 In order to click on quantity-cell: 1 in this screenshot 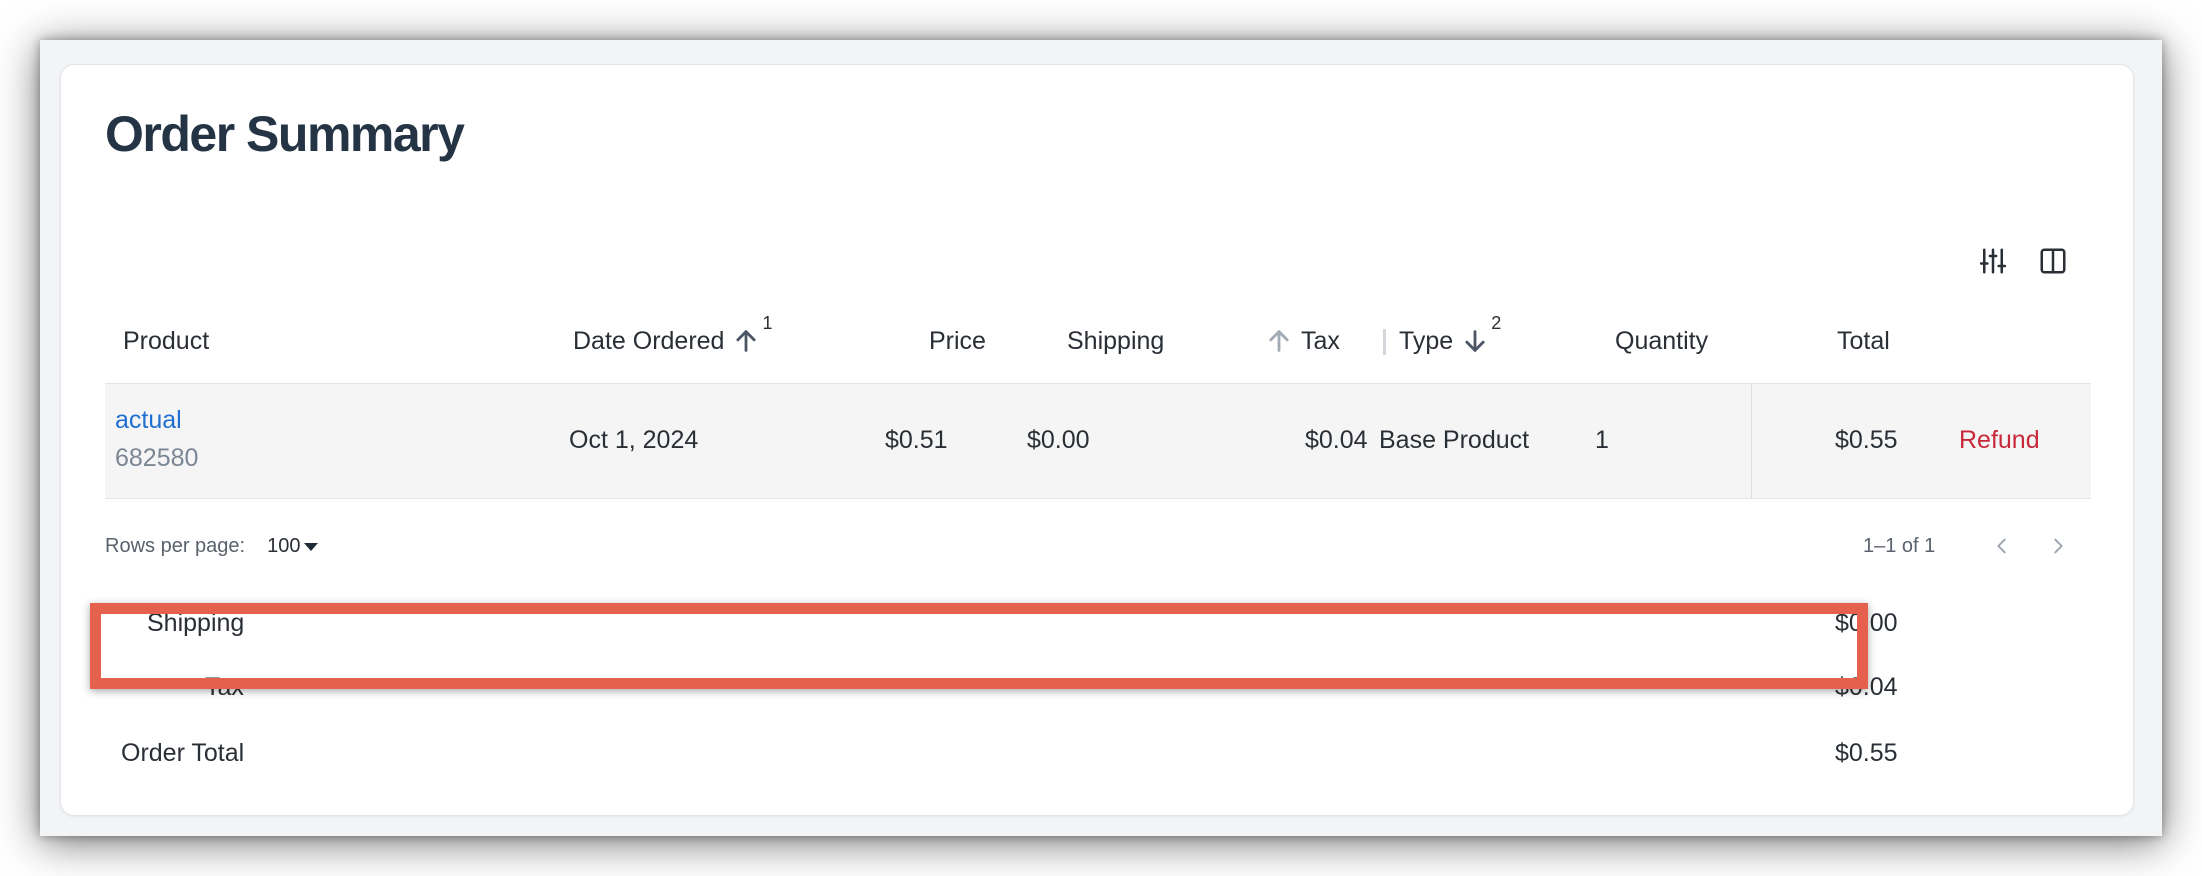, I will do `click(1602, 440)`.